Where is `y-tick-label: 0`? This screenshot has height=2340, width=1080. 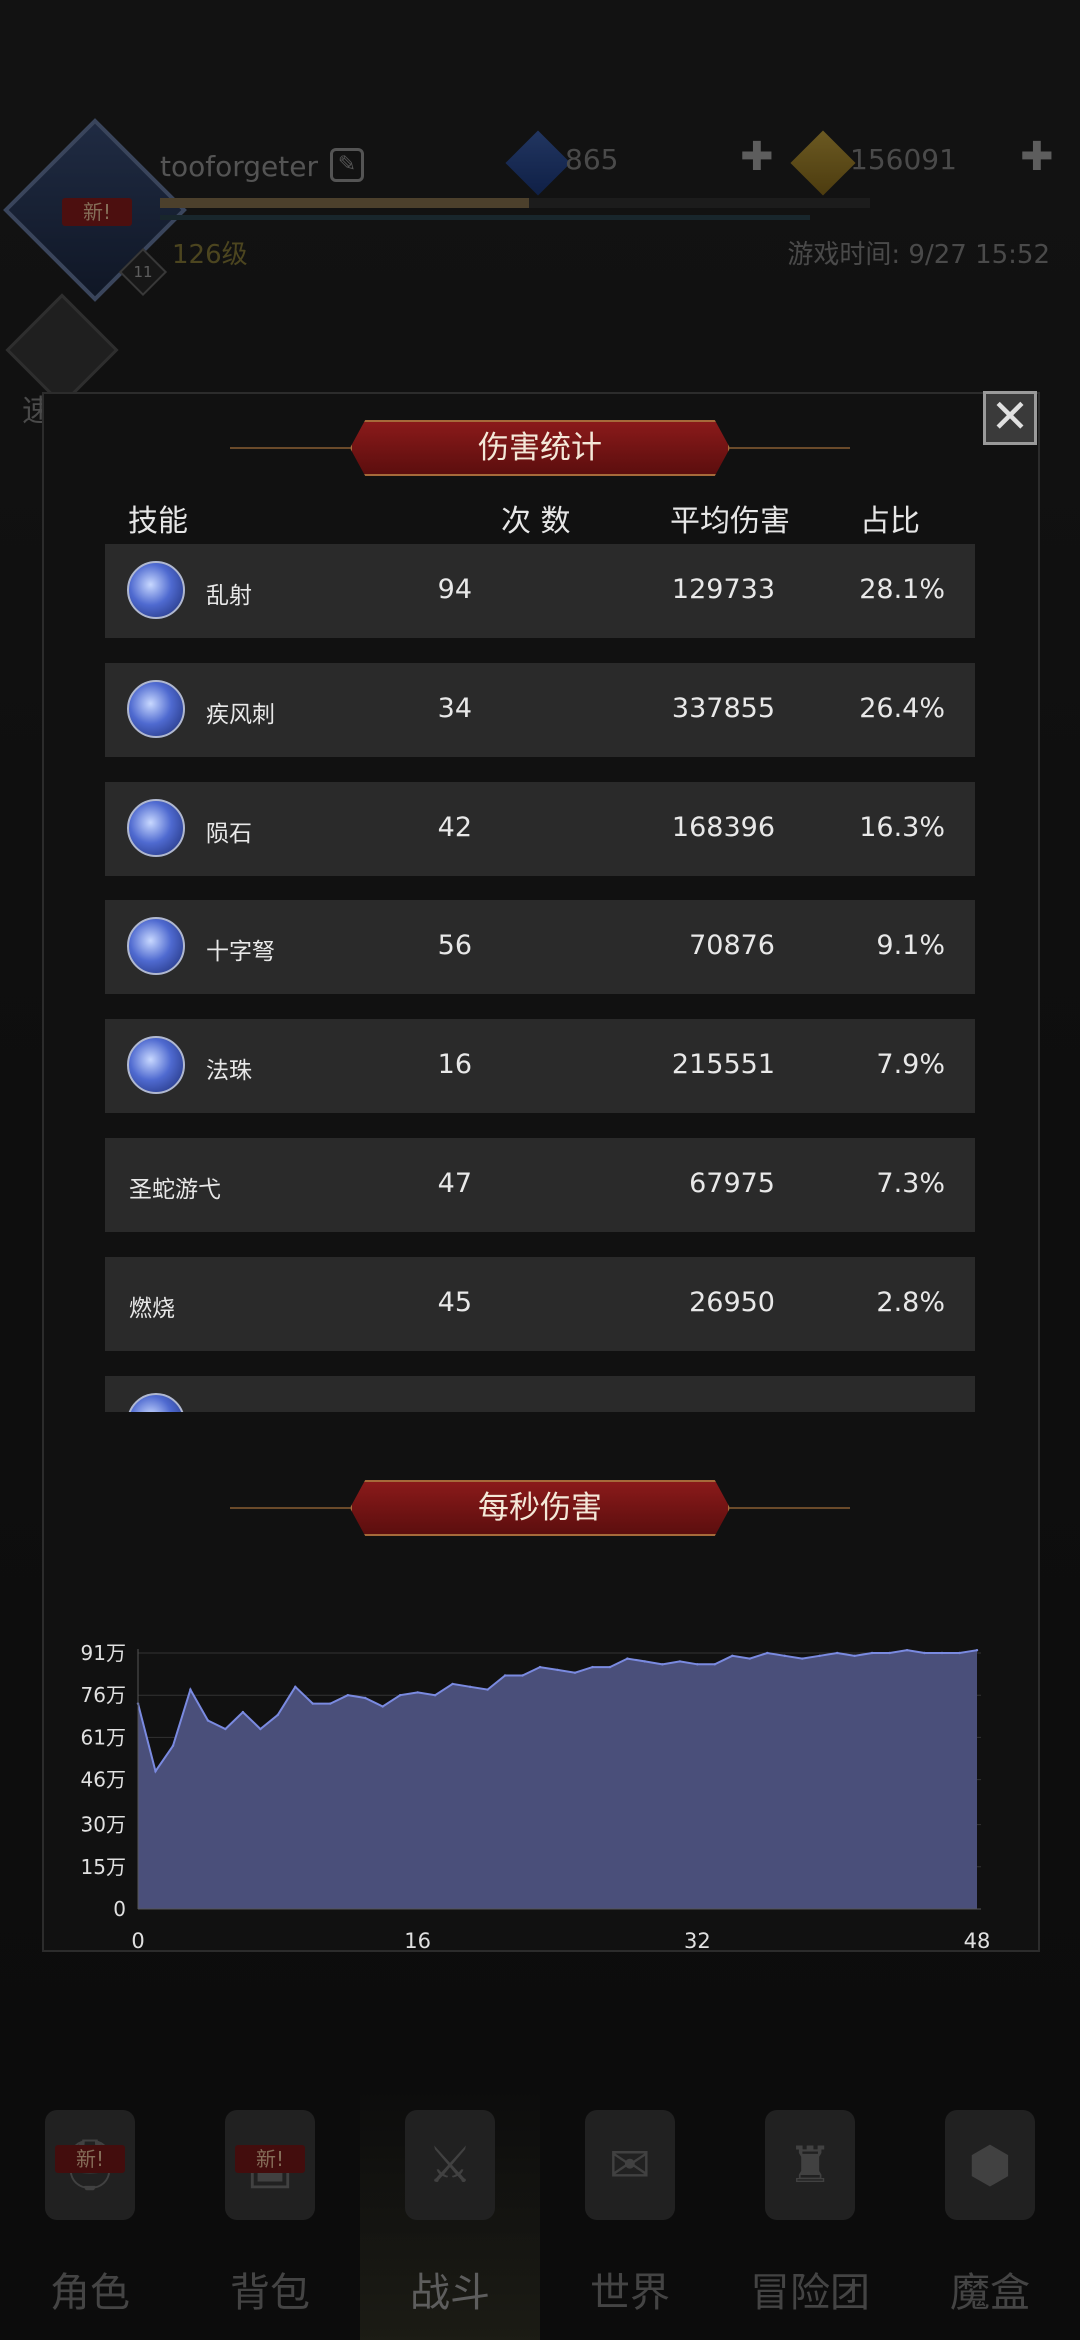 y-tick-label: 0 is located at coordinates (119, 1909).